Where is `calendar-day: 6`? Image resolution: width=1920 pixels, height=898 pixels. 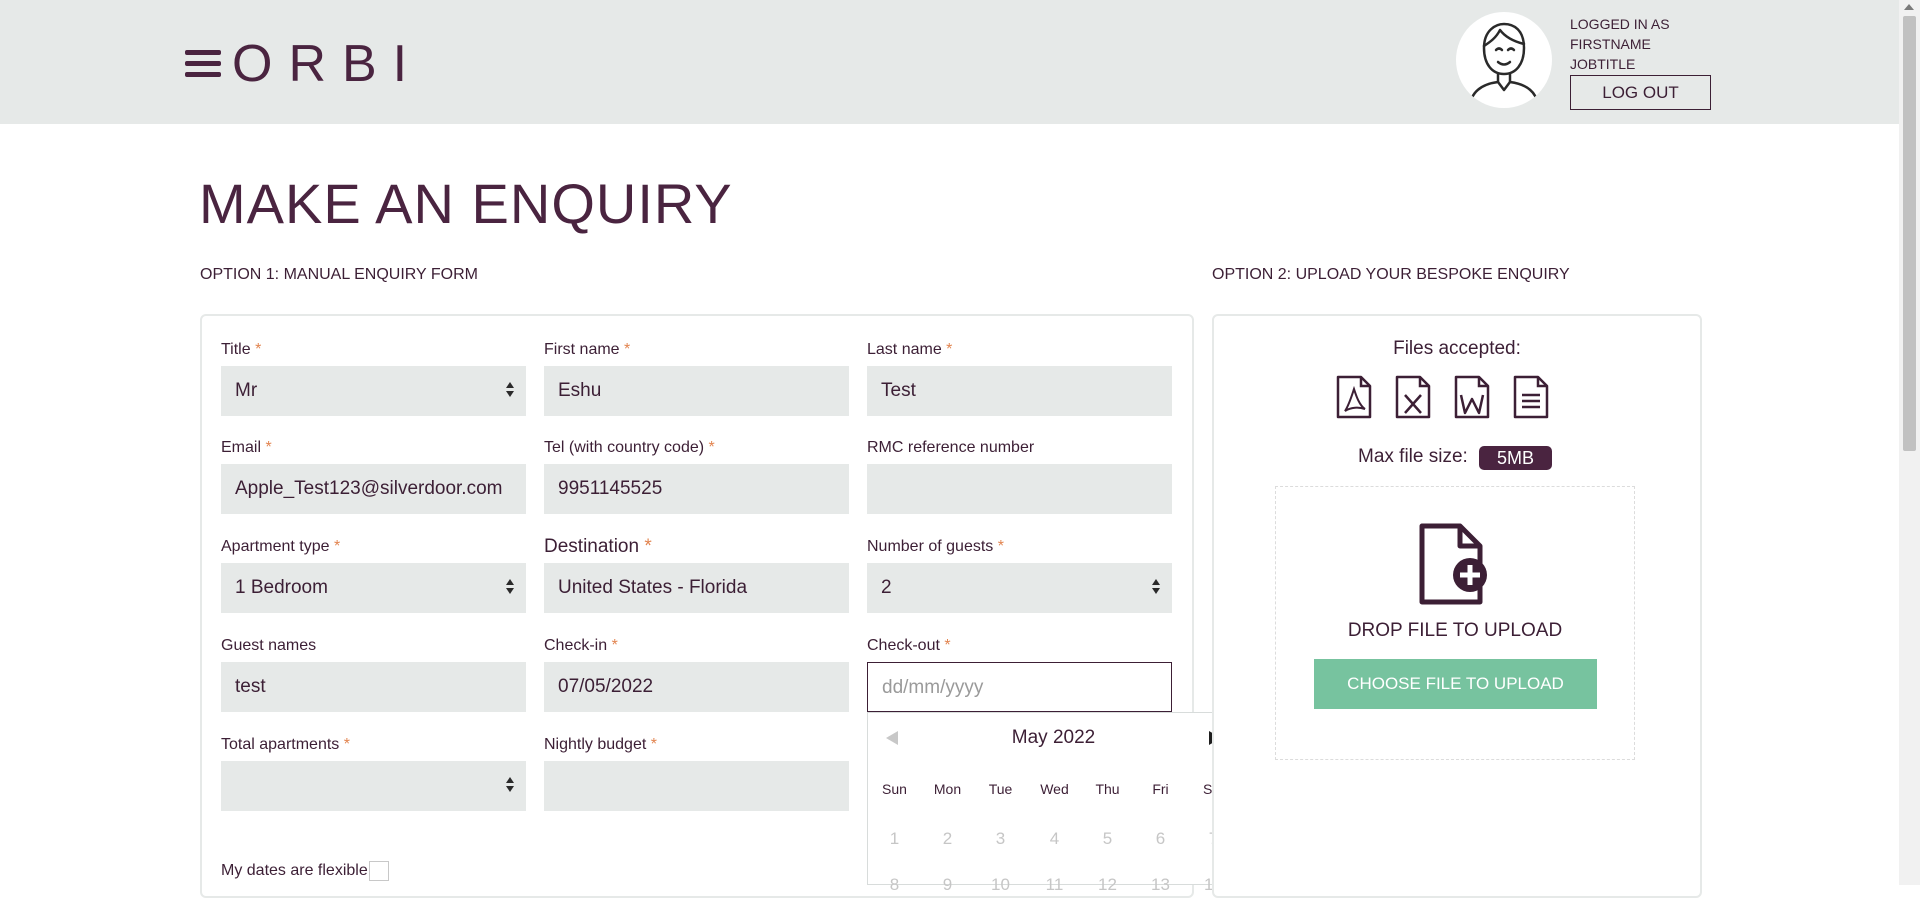 calendar-day: 6 is located at coordinates (1160, 838).